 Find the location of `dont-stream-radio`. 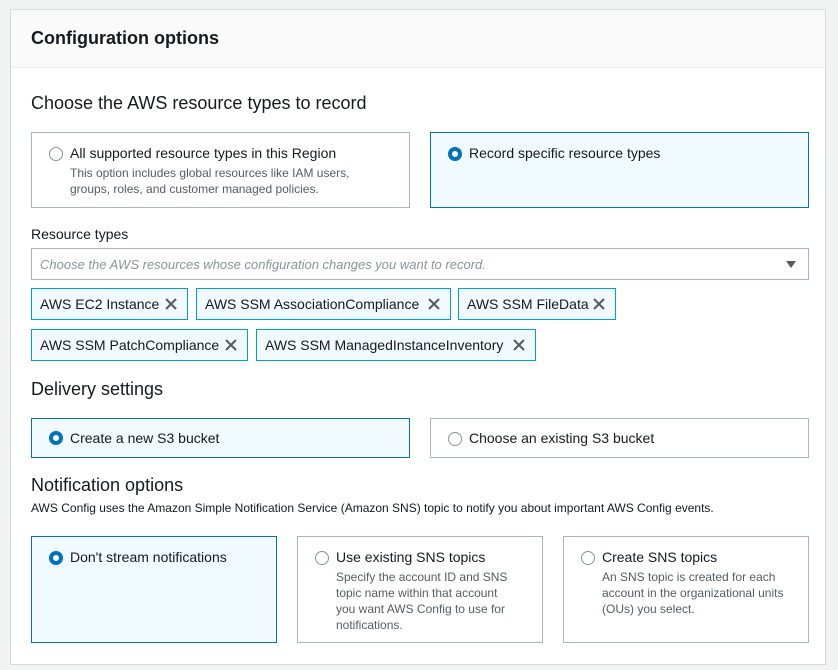

dont-stream-radio is located at coordinates (56, 558).